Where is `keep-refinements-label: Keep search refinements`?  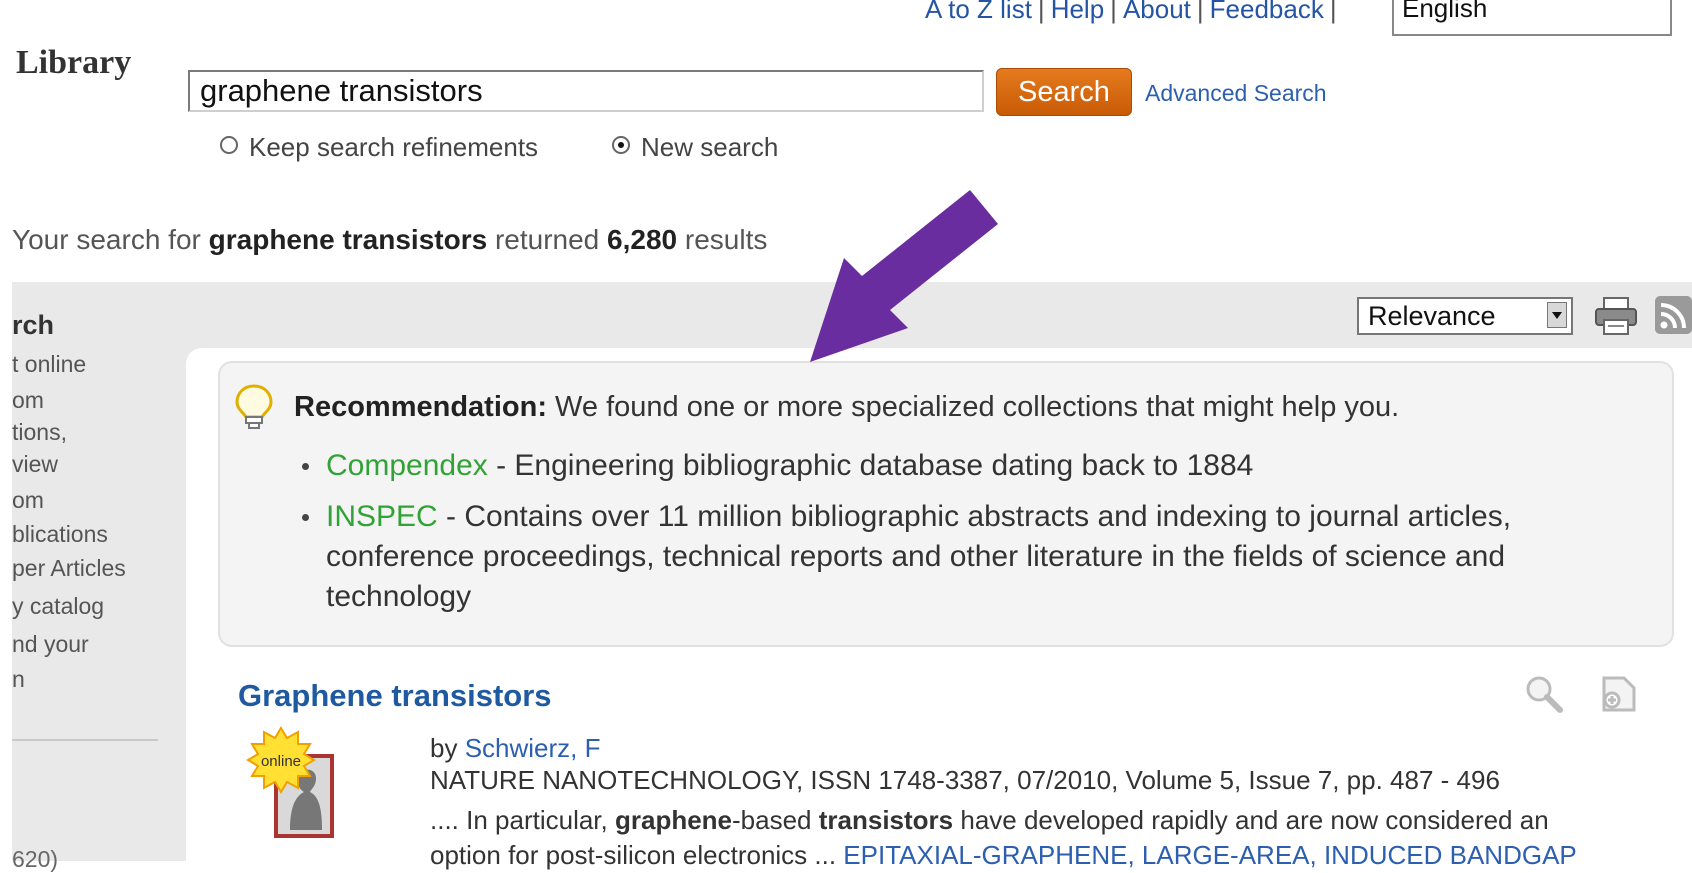 keep-refinements-label: Keep search refinements is located at coordinates (394, 147).